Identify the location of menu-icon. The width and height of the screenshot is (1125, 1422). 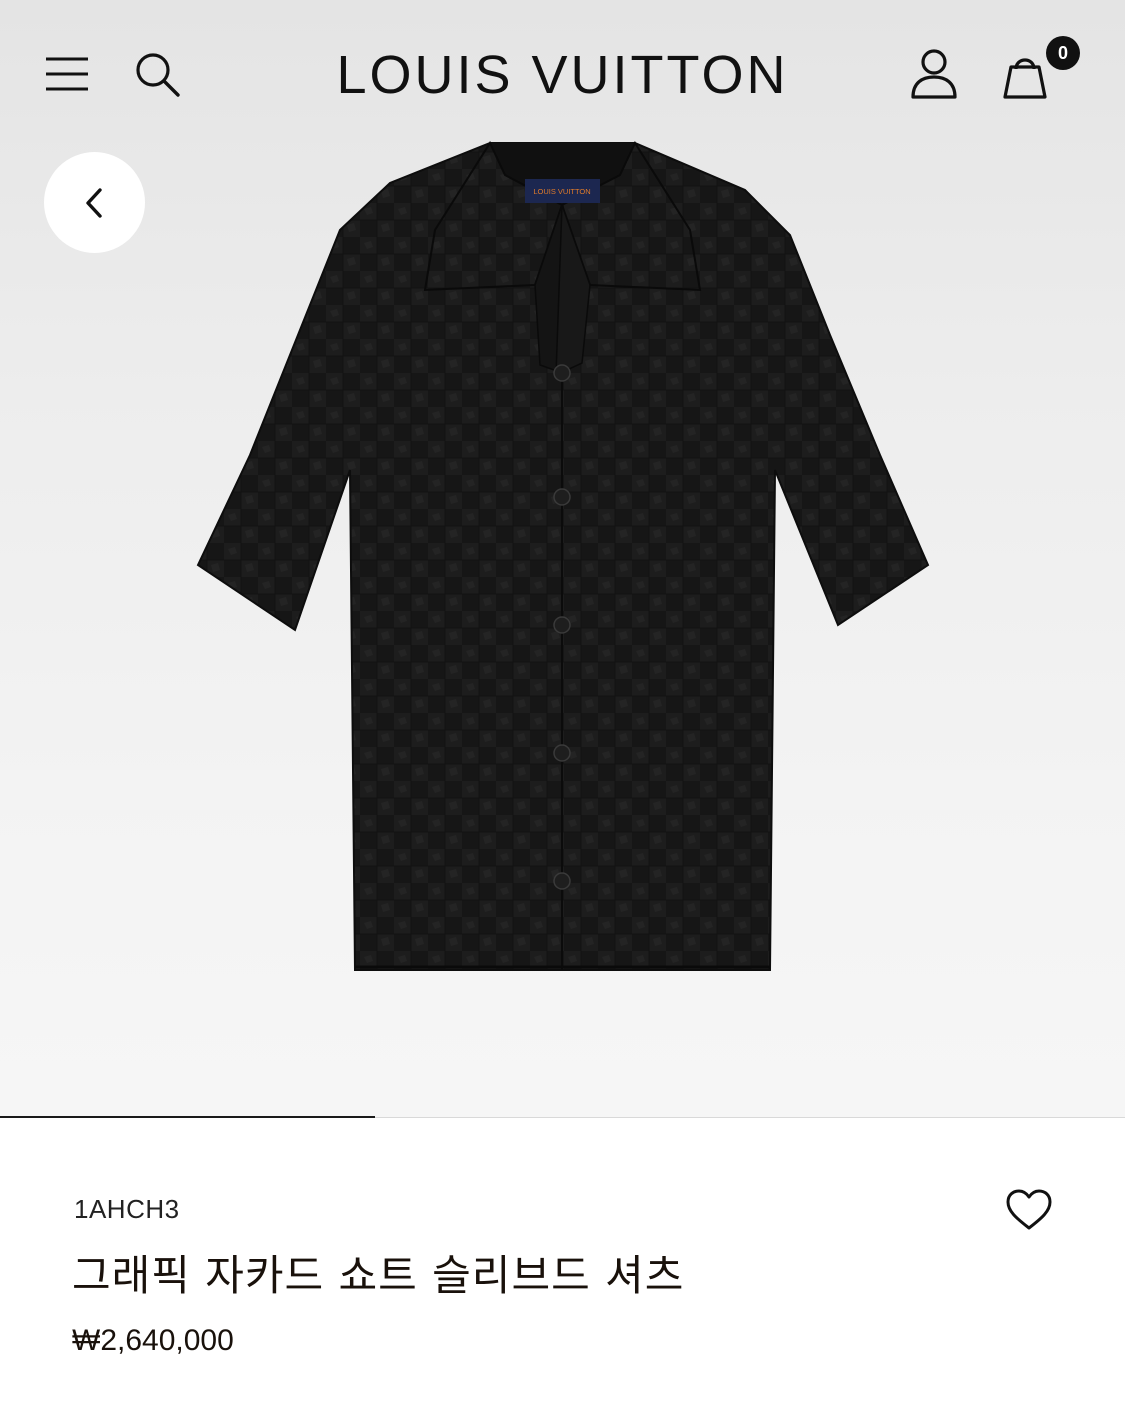
(67, 74).